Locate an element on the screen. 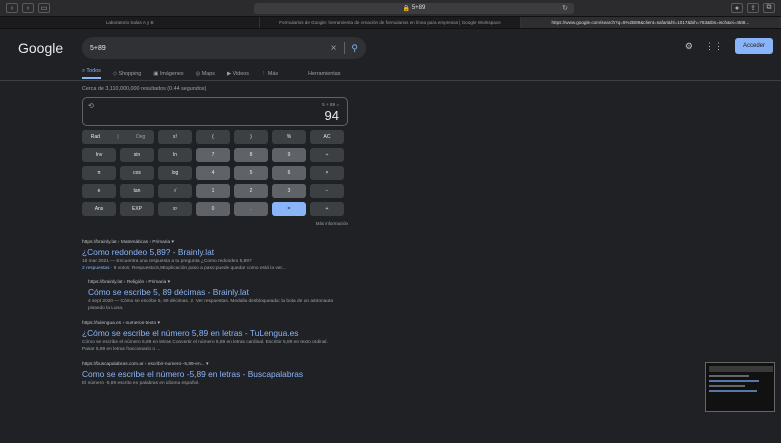  calc-key: ) is located at coordinates (251, 137).